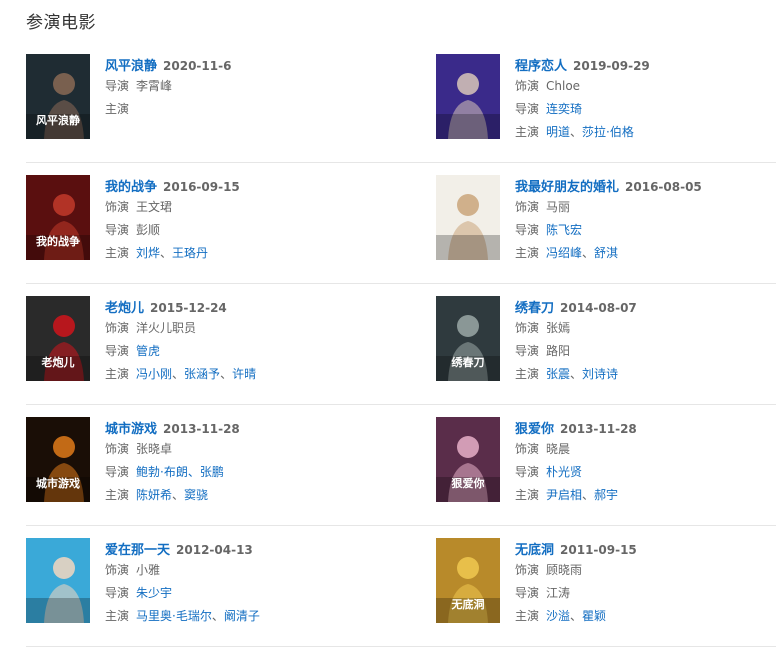  Describe the element at coordinates (558, 616) in the screenshot. I see `cast-member-link: 沙溢` at that location.